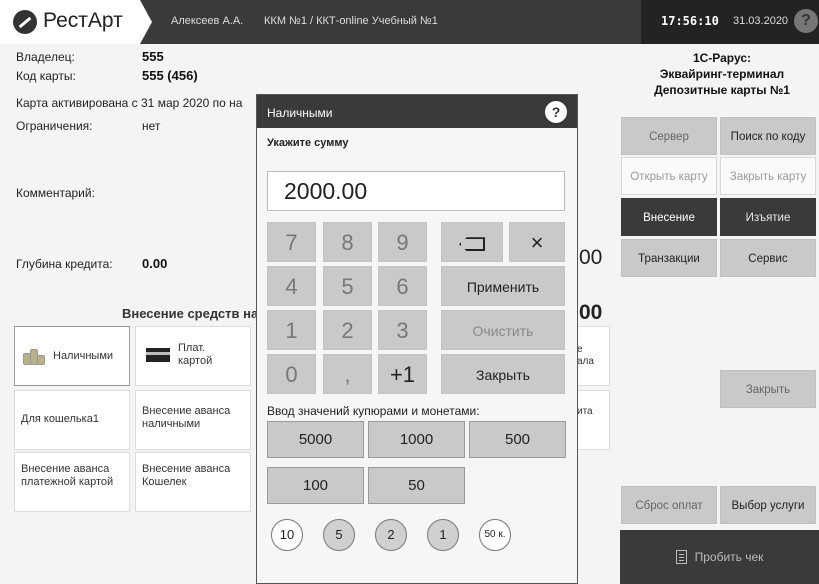 The height and width of the screenshot is (584, 819). Describe the element at coordinates (537, 242) in the screenshot. I see `clear-x-button: ×` at that location.